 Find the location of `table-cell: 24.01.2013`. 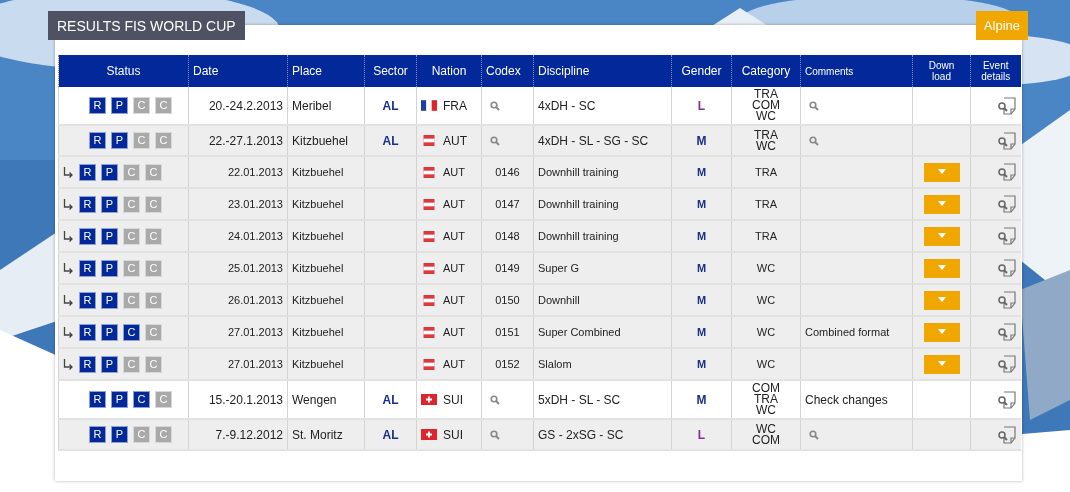

table-cell: 24.01.2013 is located at coordinates (238, 236).